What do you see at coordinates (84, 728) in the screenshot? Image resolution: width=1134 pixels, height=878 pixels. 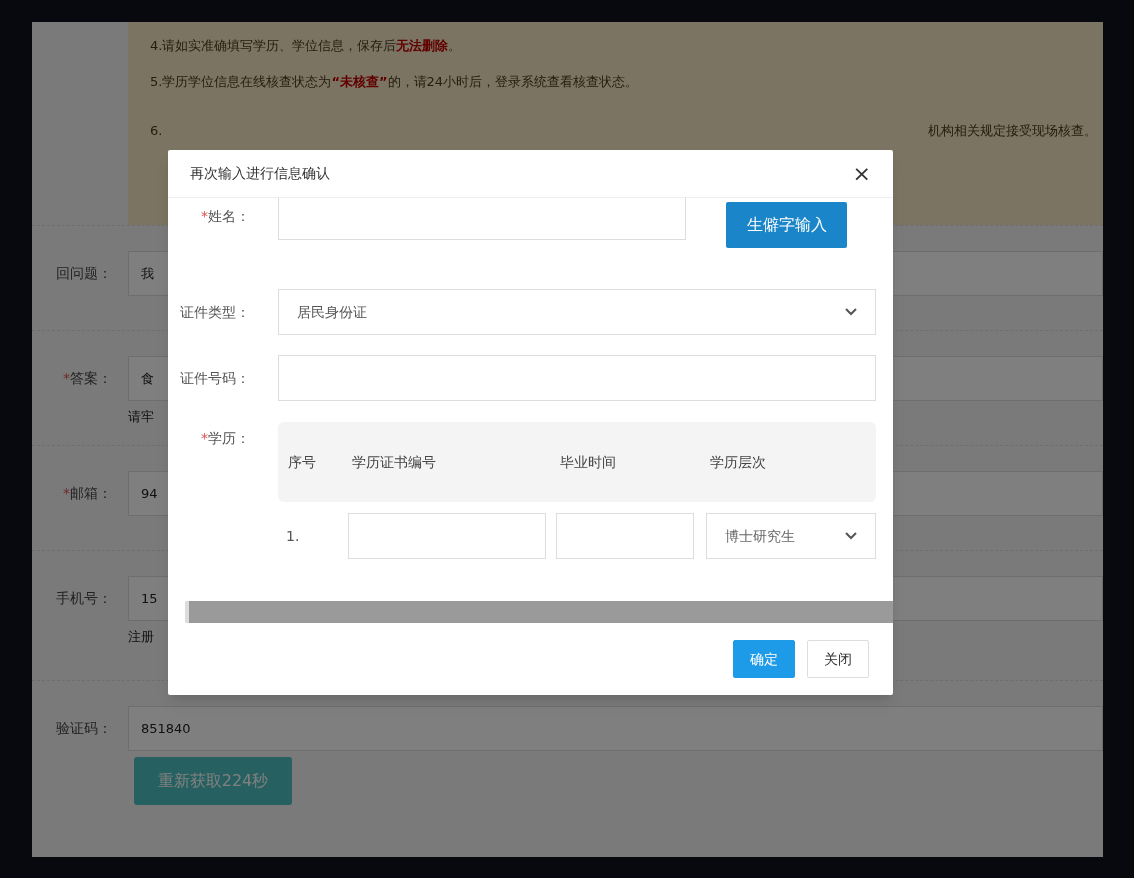 I see `field-label: 验证码：` at bounding box center [84, 728].